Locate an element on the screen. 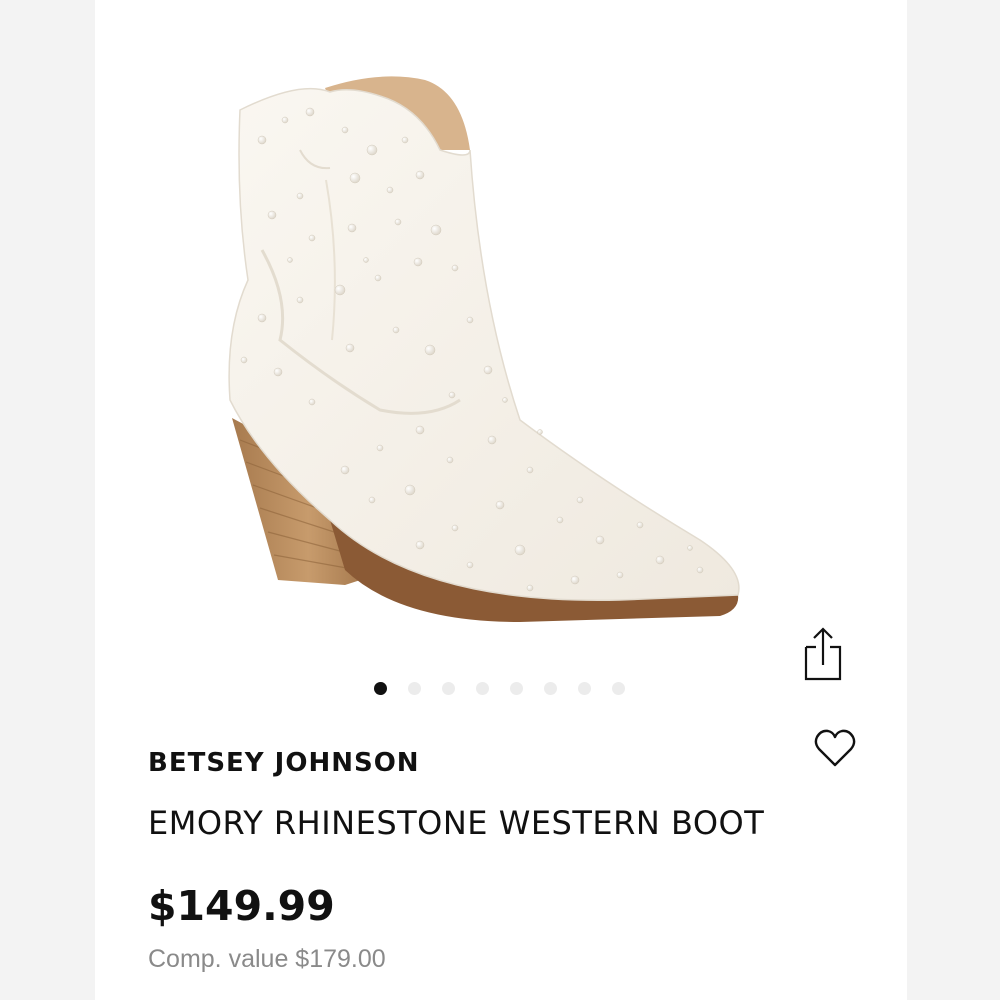  image-carousel-dots is located at coordinates (510, 688).